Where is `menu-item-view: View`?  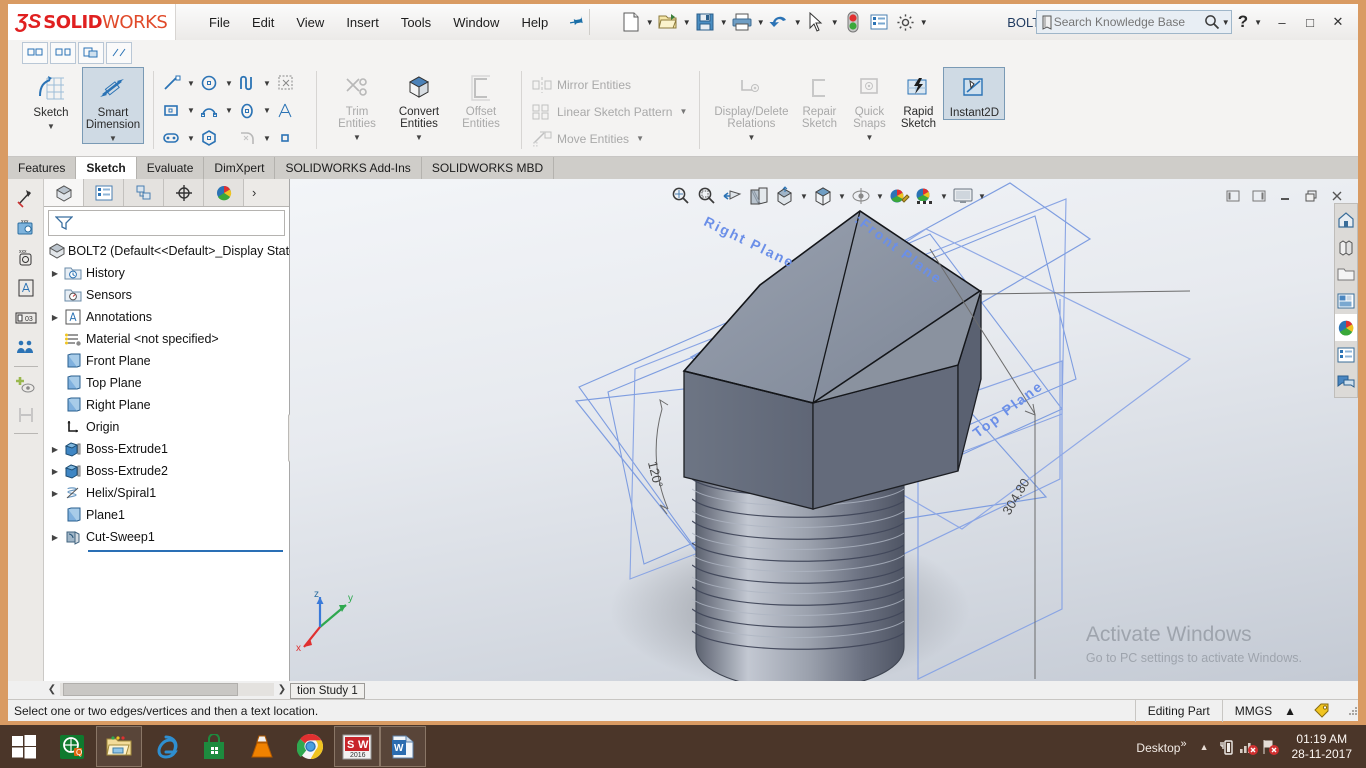
menu-item-view: View is located at coordinates (310, 22).